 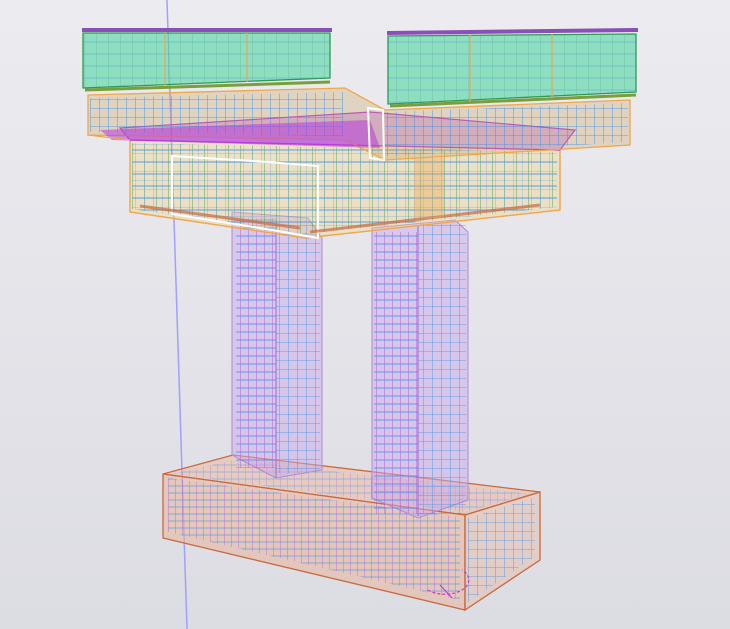 I want to click on pile-cap-footing, so click(x=351, y=533).